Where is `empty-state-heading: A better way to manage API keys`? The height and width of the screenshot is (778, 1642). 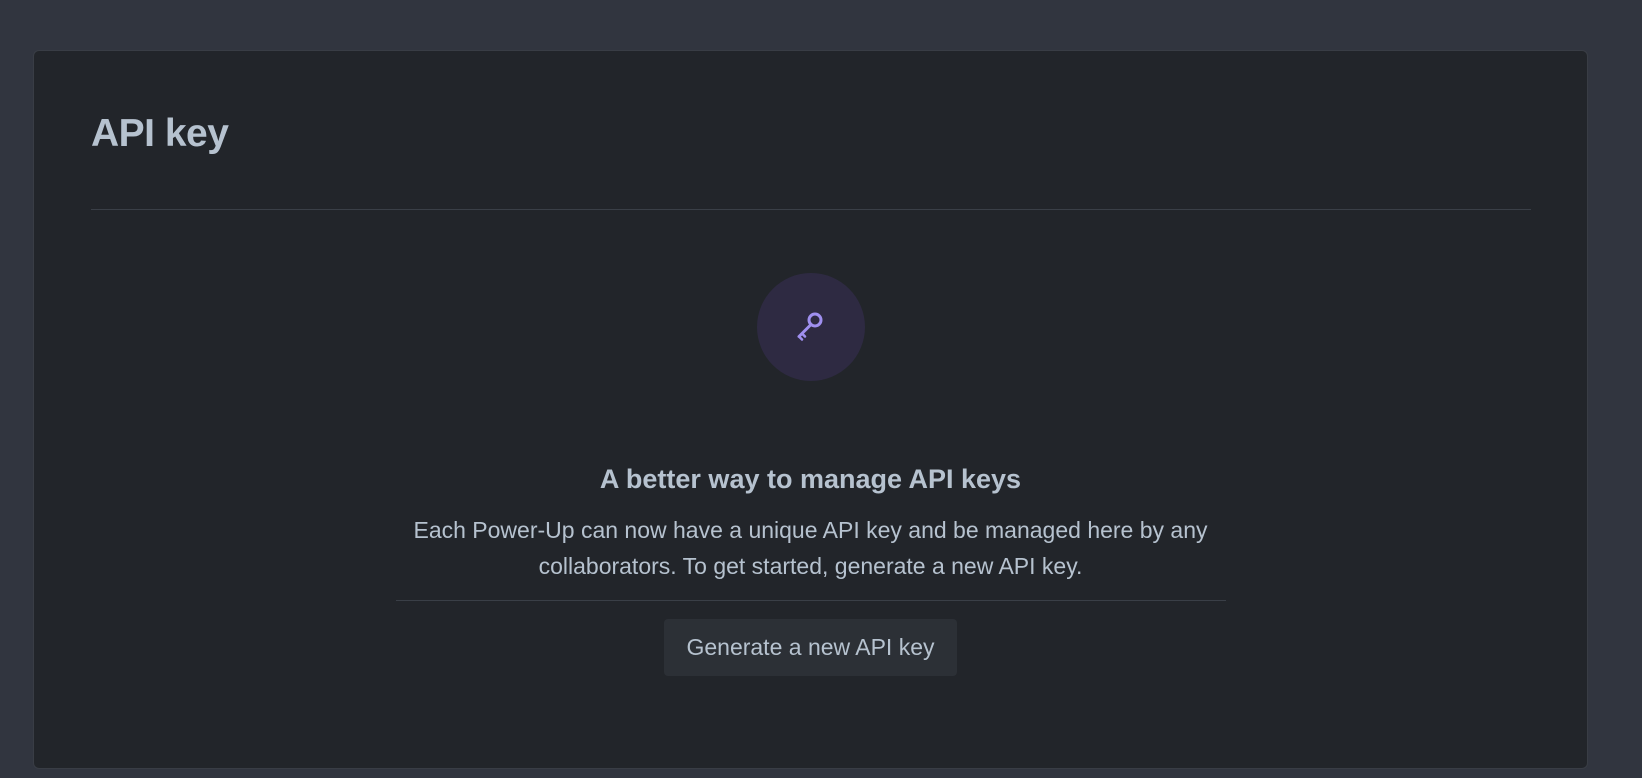 empty-state-heading: A better way to manage API keys is located at coordinates (810, 479).